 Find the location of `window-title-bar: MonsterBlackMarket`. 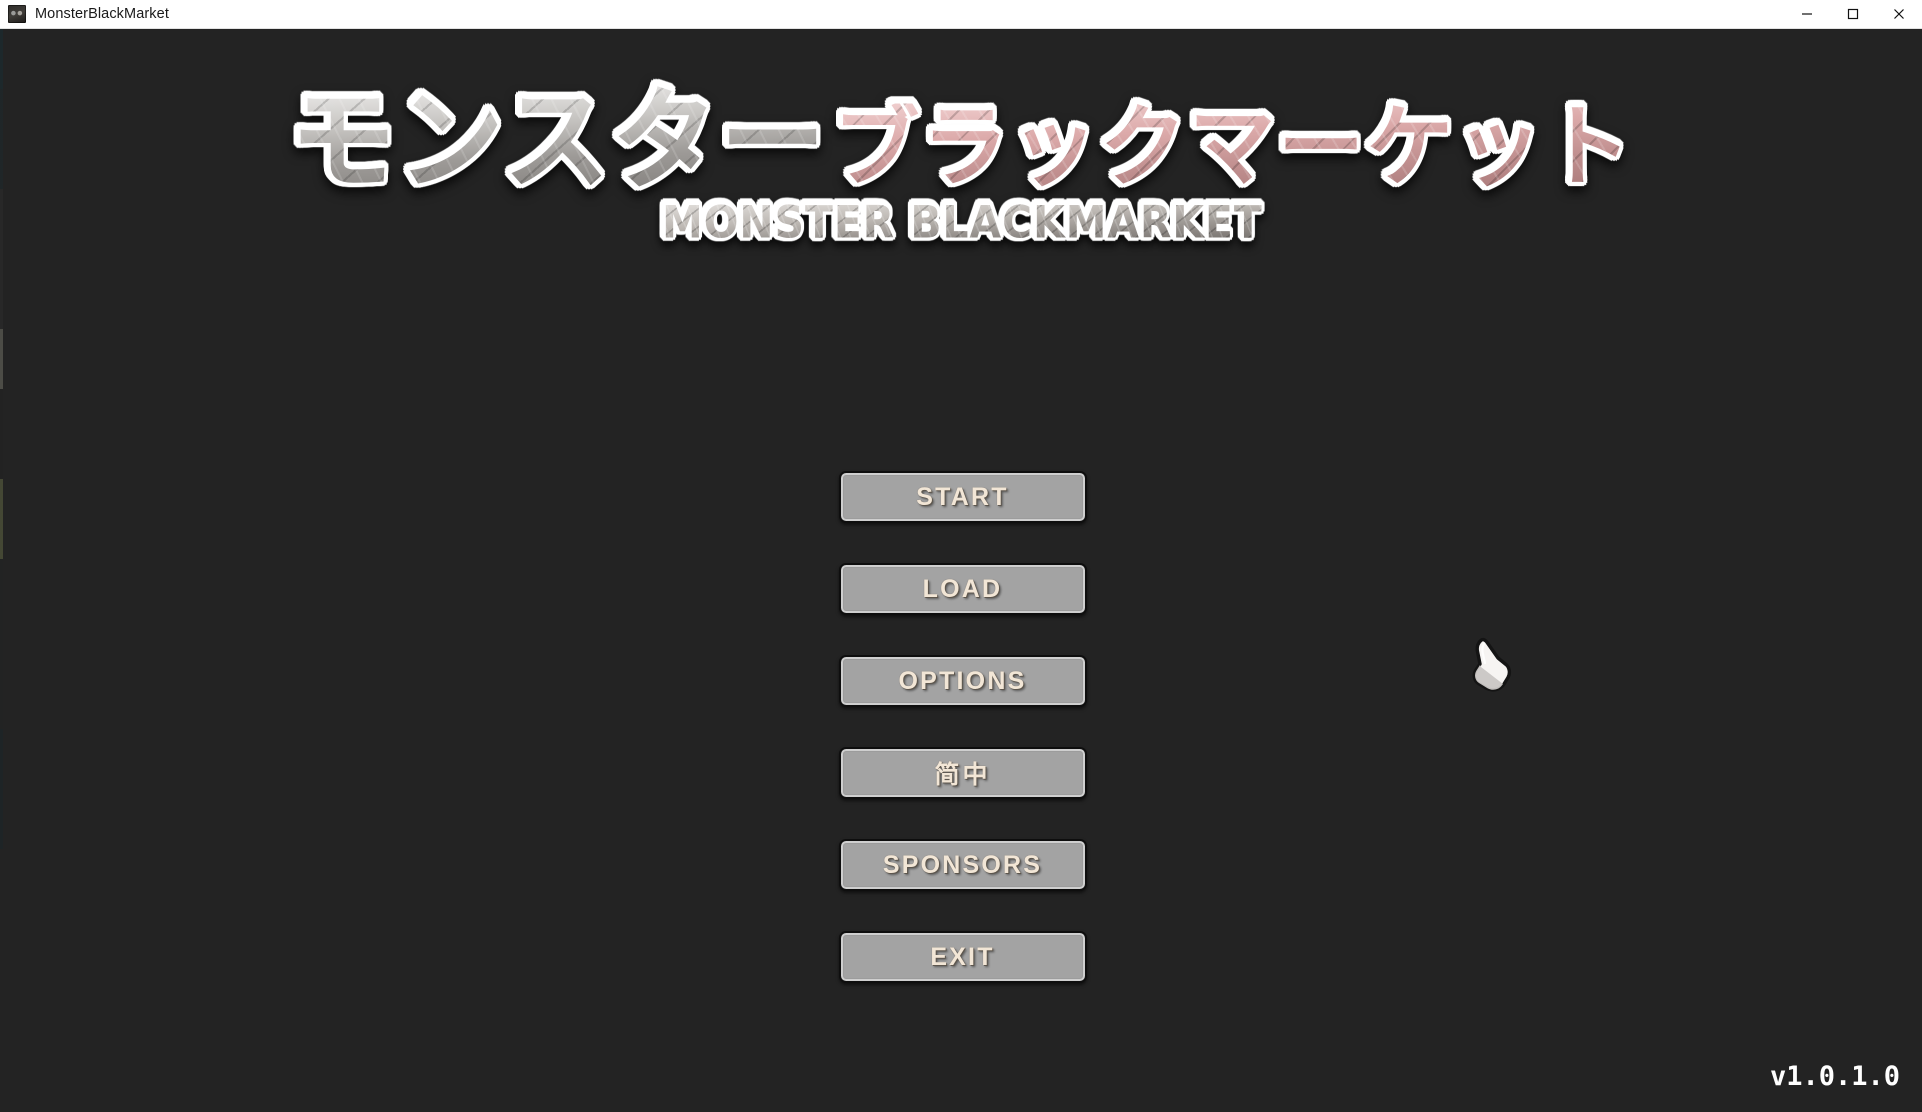

window-title-bar: MonsterBlackMarket is located at coordinates (961, 14).